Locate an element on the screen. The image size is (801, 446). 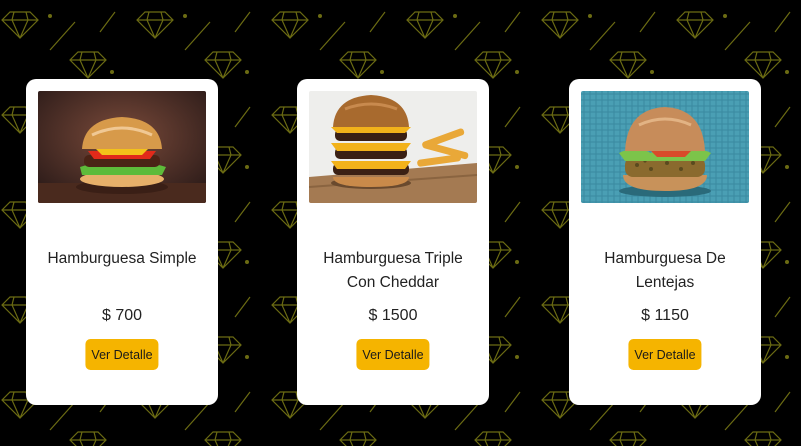
product-price: $ 1150 is located at coordinates (665, 315).